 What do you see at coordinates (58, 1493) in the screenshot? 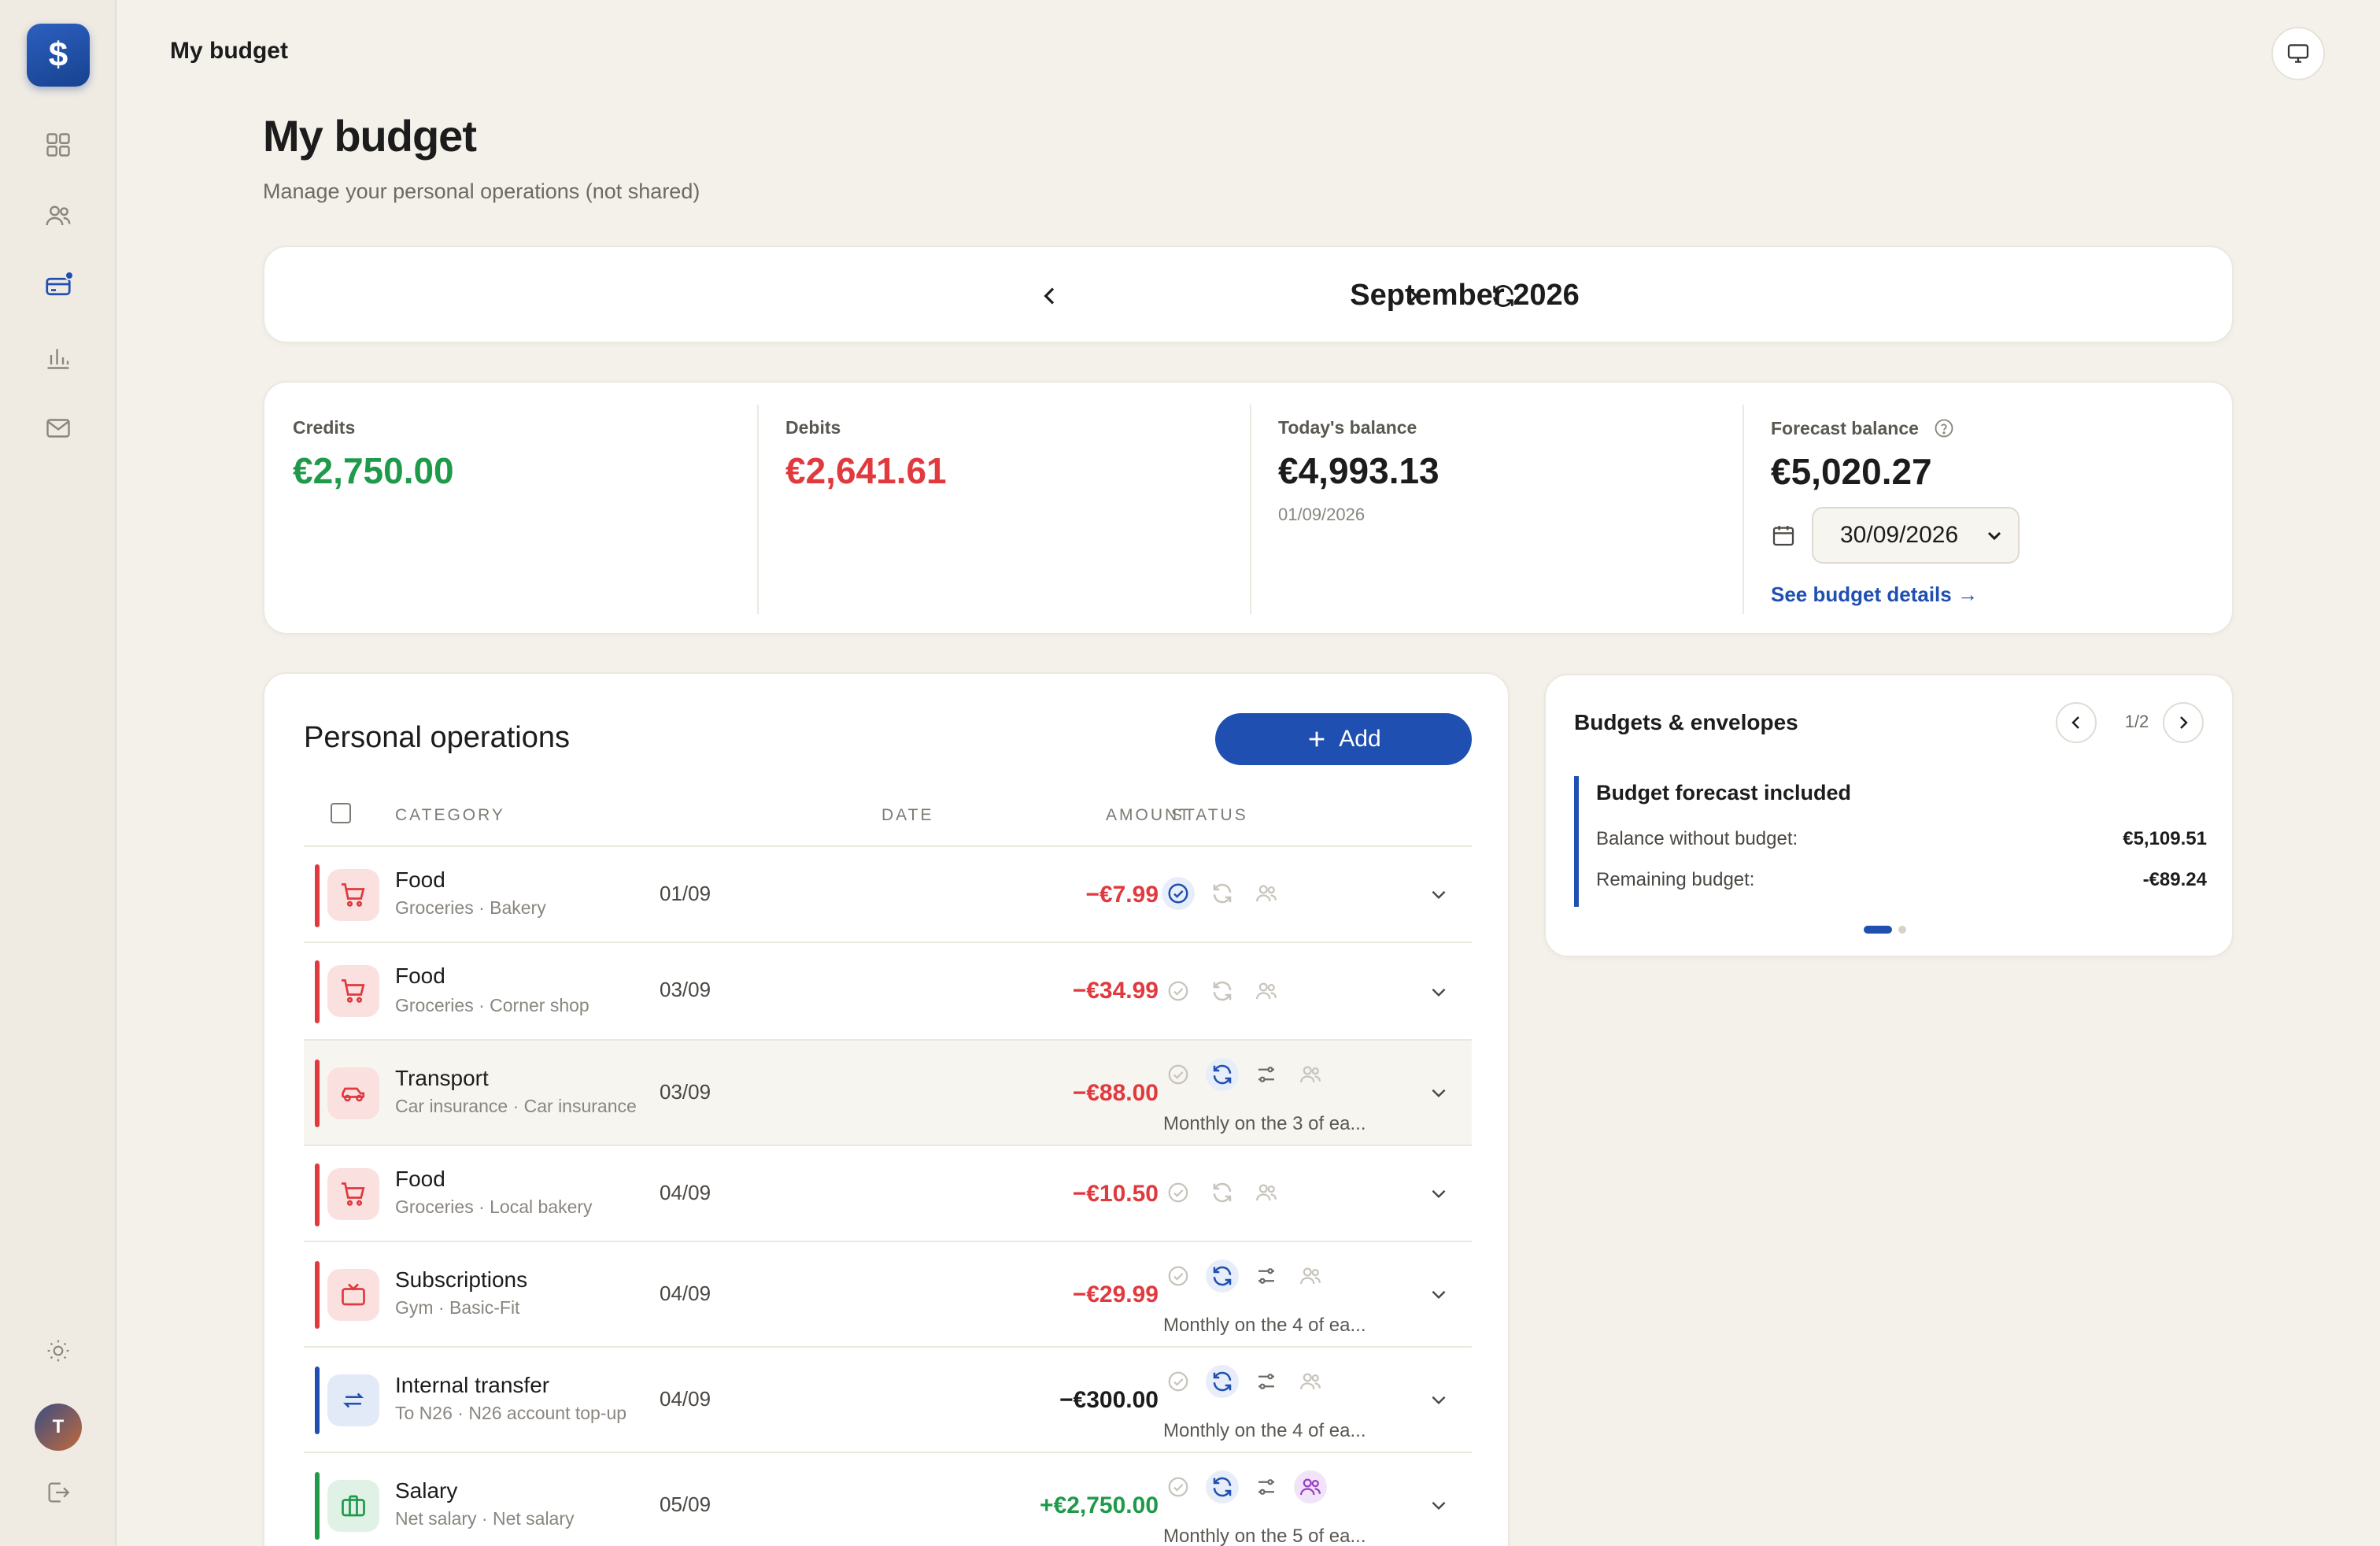
I see `logout-icon` at bounding box center [58, 1493].